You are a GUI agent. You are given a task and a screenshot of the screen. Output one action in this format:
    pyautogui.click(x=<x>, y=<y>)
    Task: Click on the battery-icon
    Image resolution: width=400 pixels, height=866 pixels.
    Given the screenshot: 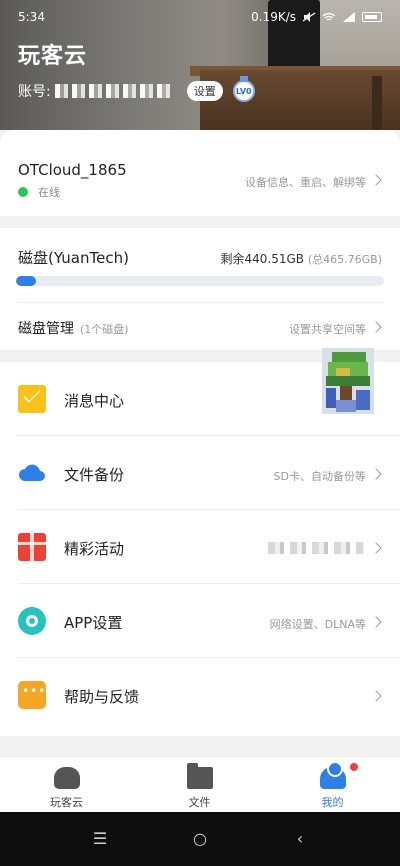 What is the action you would take?
    pyautogui.click(x=372, y=17)
    